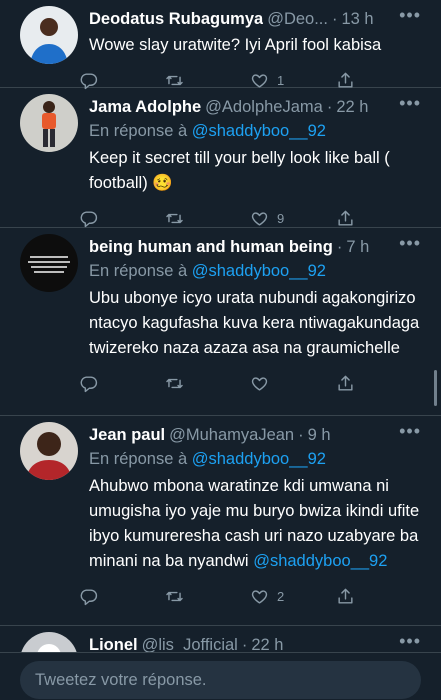 Image resolution: width=441 pixels, height=700 pixels. I want to click on timestamp: 13 h, so click(357, 19).